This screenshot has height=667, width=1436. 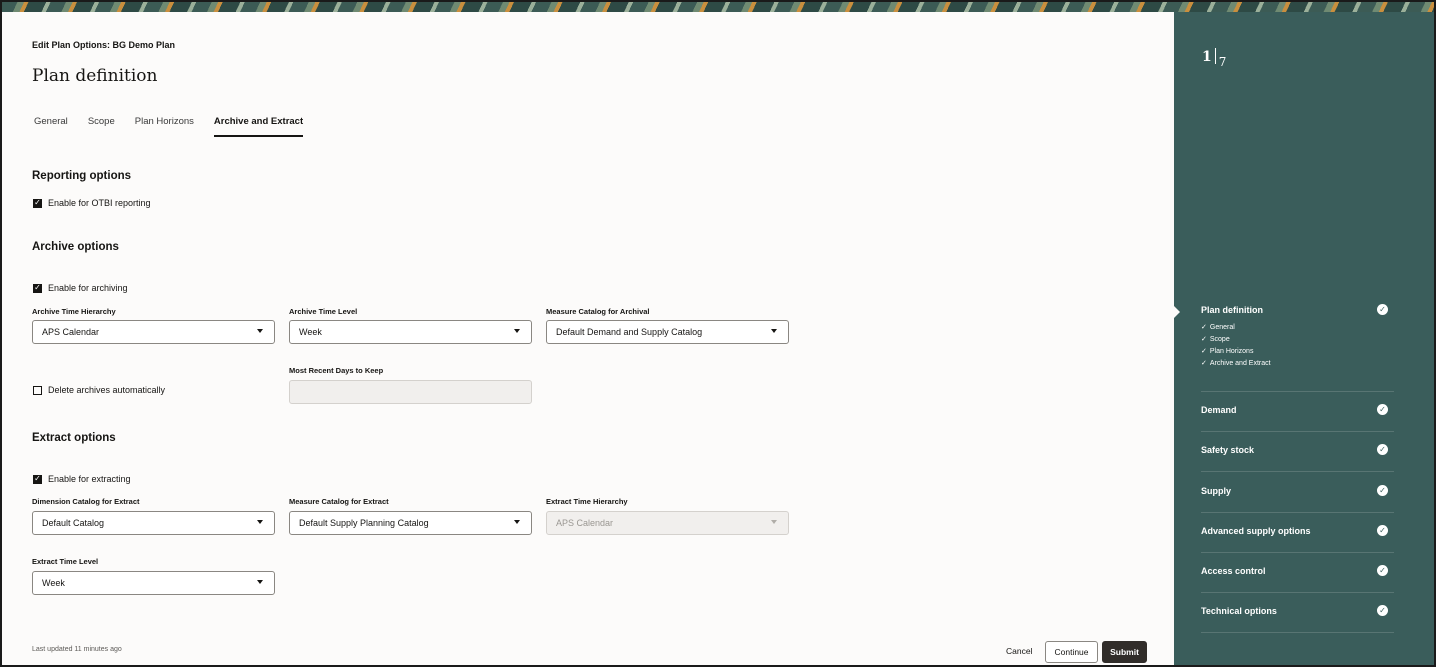 I want to click on recent-days-label: Most Recent Days to Keep, so click(x=336, y=370).